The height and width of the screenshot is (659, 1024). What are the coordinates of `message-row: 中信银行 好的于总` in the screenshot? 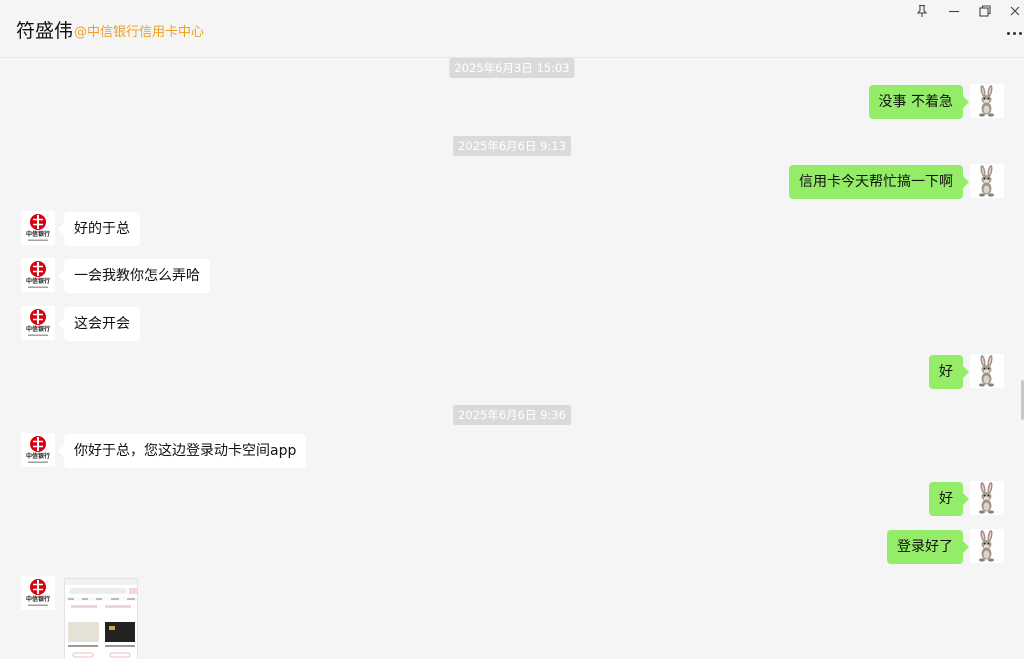 It's located at (512, 229).